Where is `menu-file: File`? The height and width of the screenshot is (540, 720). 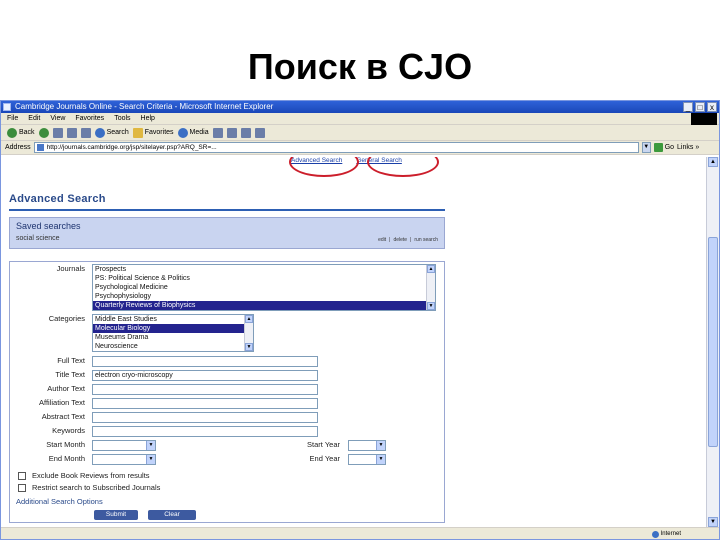 menu-file: File is located at coordinates (12, 118).